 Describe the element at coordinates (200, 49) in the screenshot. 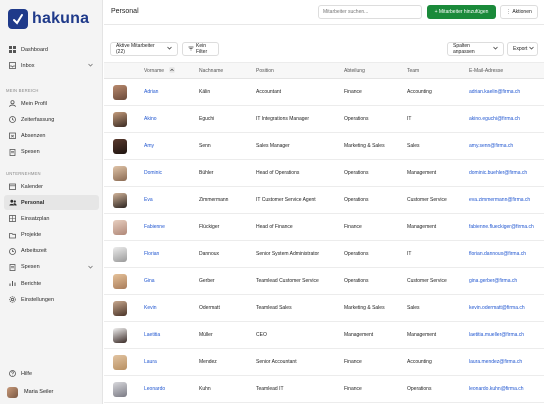

I see `no-filter-button: Kein Filter` at that location.